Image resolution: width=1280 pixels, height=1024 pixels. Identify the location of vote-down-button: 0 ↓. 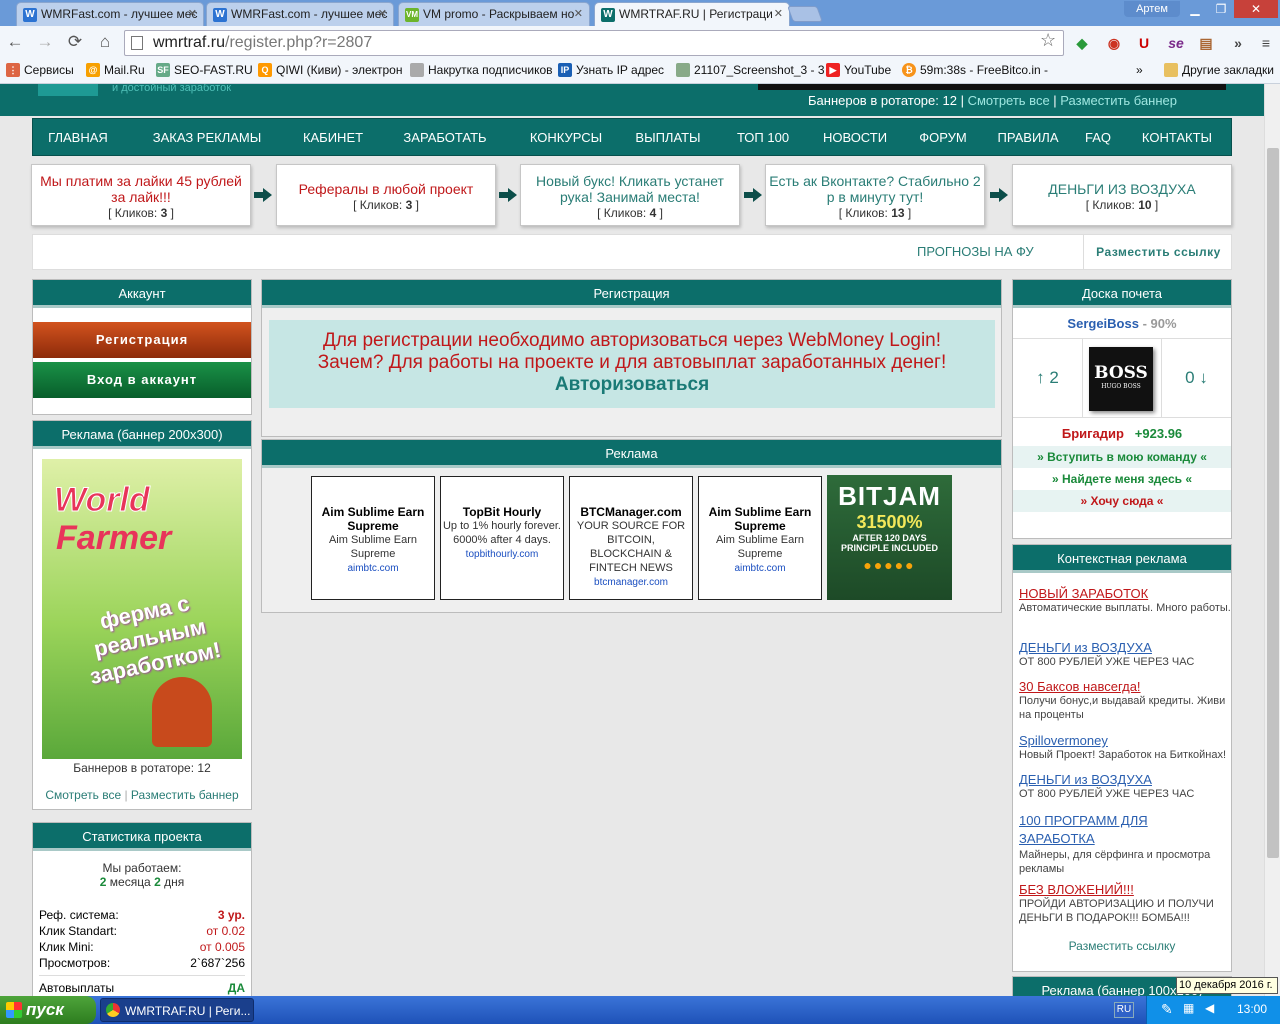
(1196, 378).